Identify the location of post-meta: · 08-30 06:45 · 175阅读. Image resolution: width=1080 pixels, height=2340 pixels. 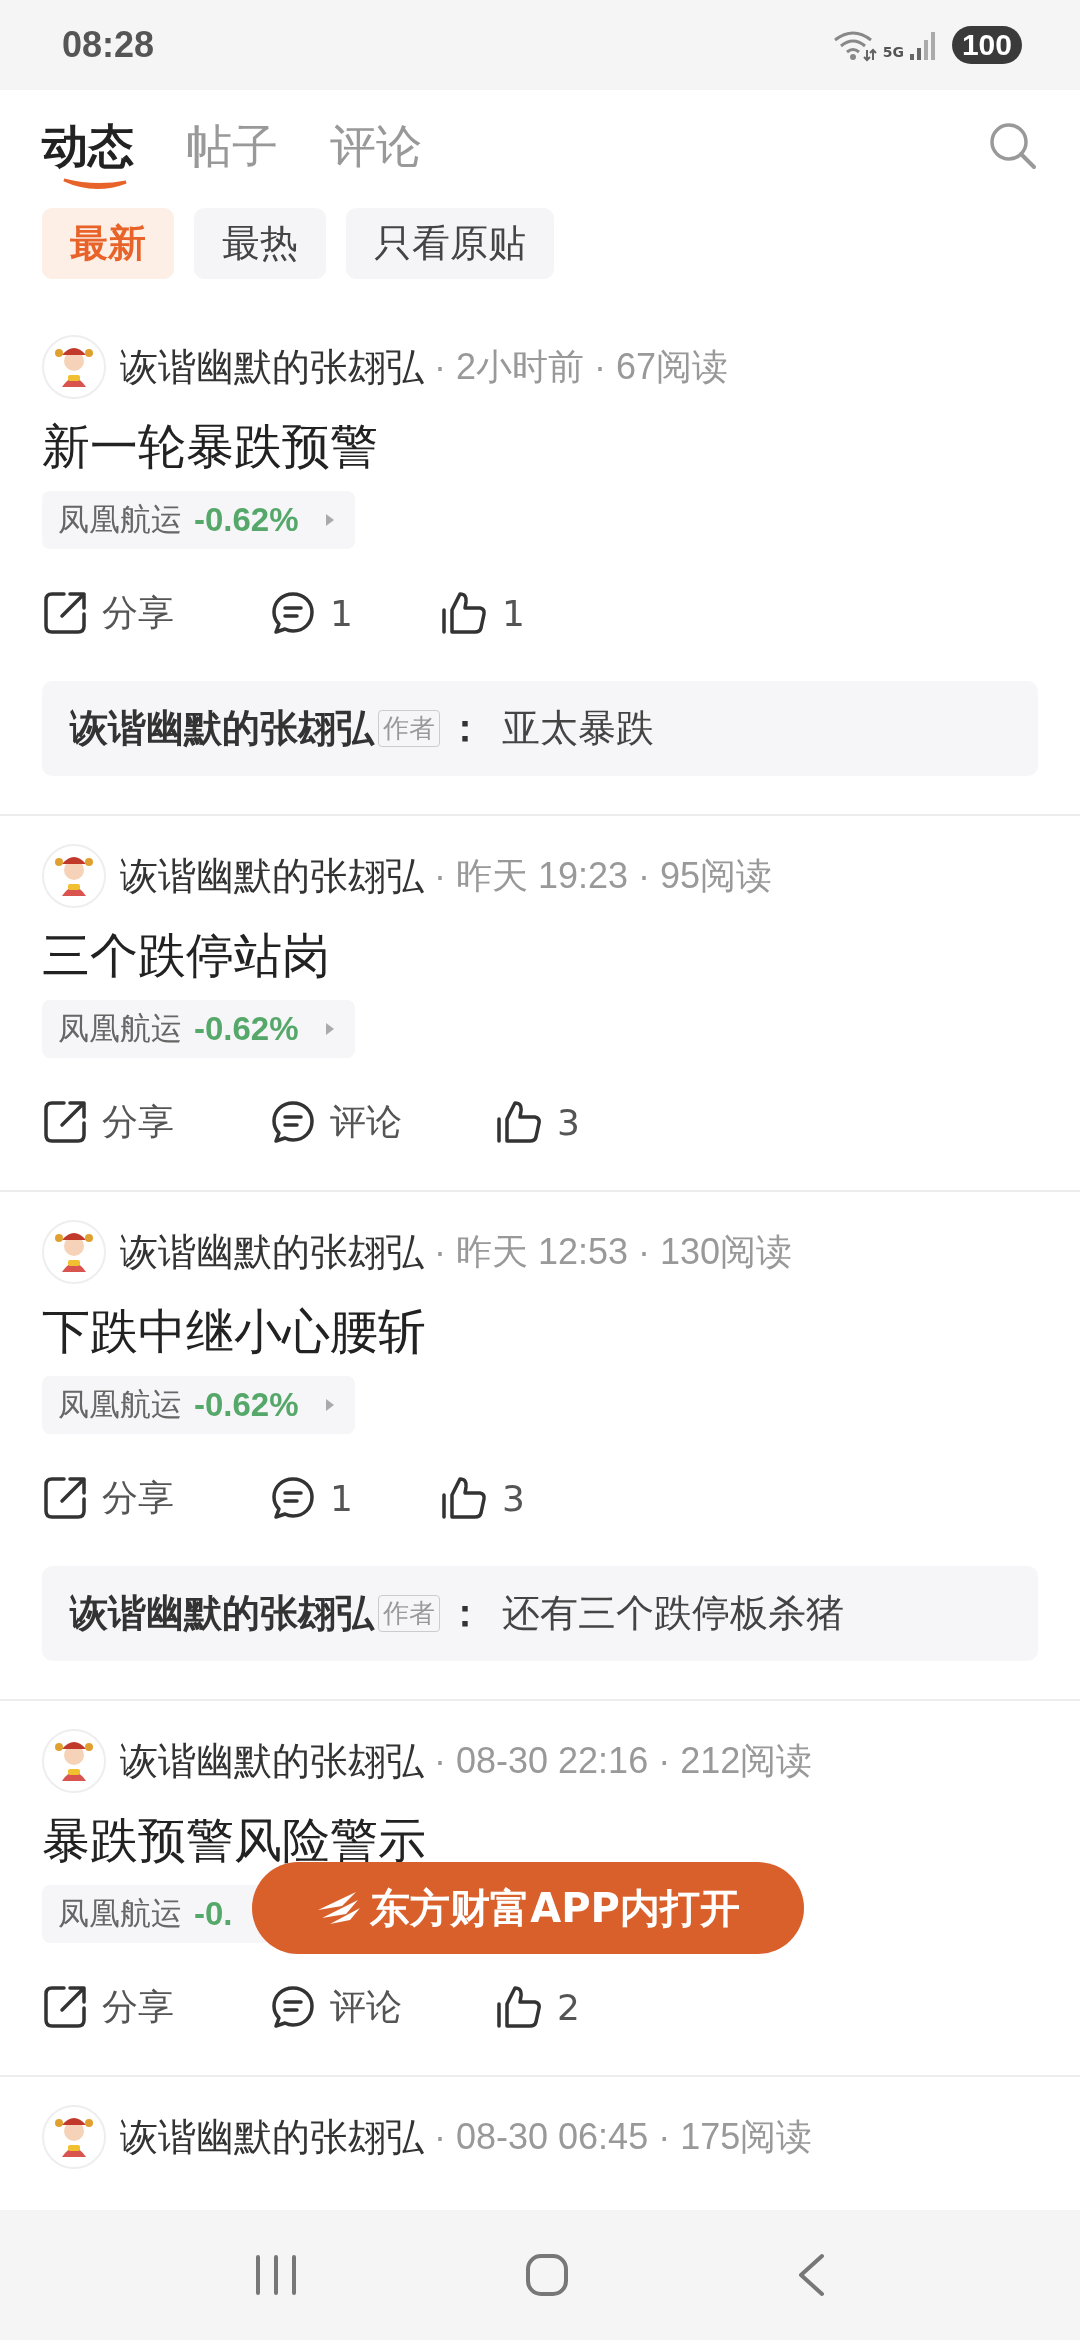
(623, 2136).